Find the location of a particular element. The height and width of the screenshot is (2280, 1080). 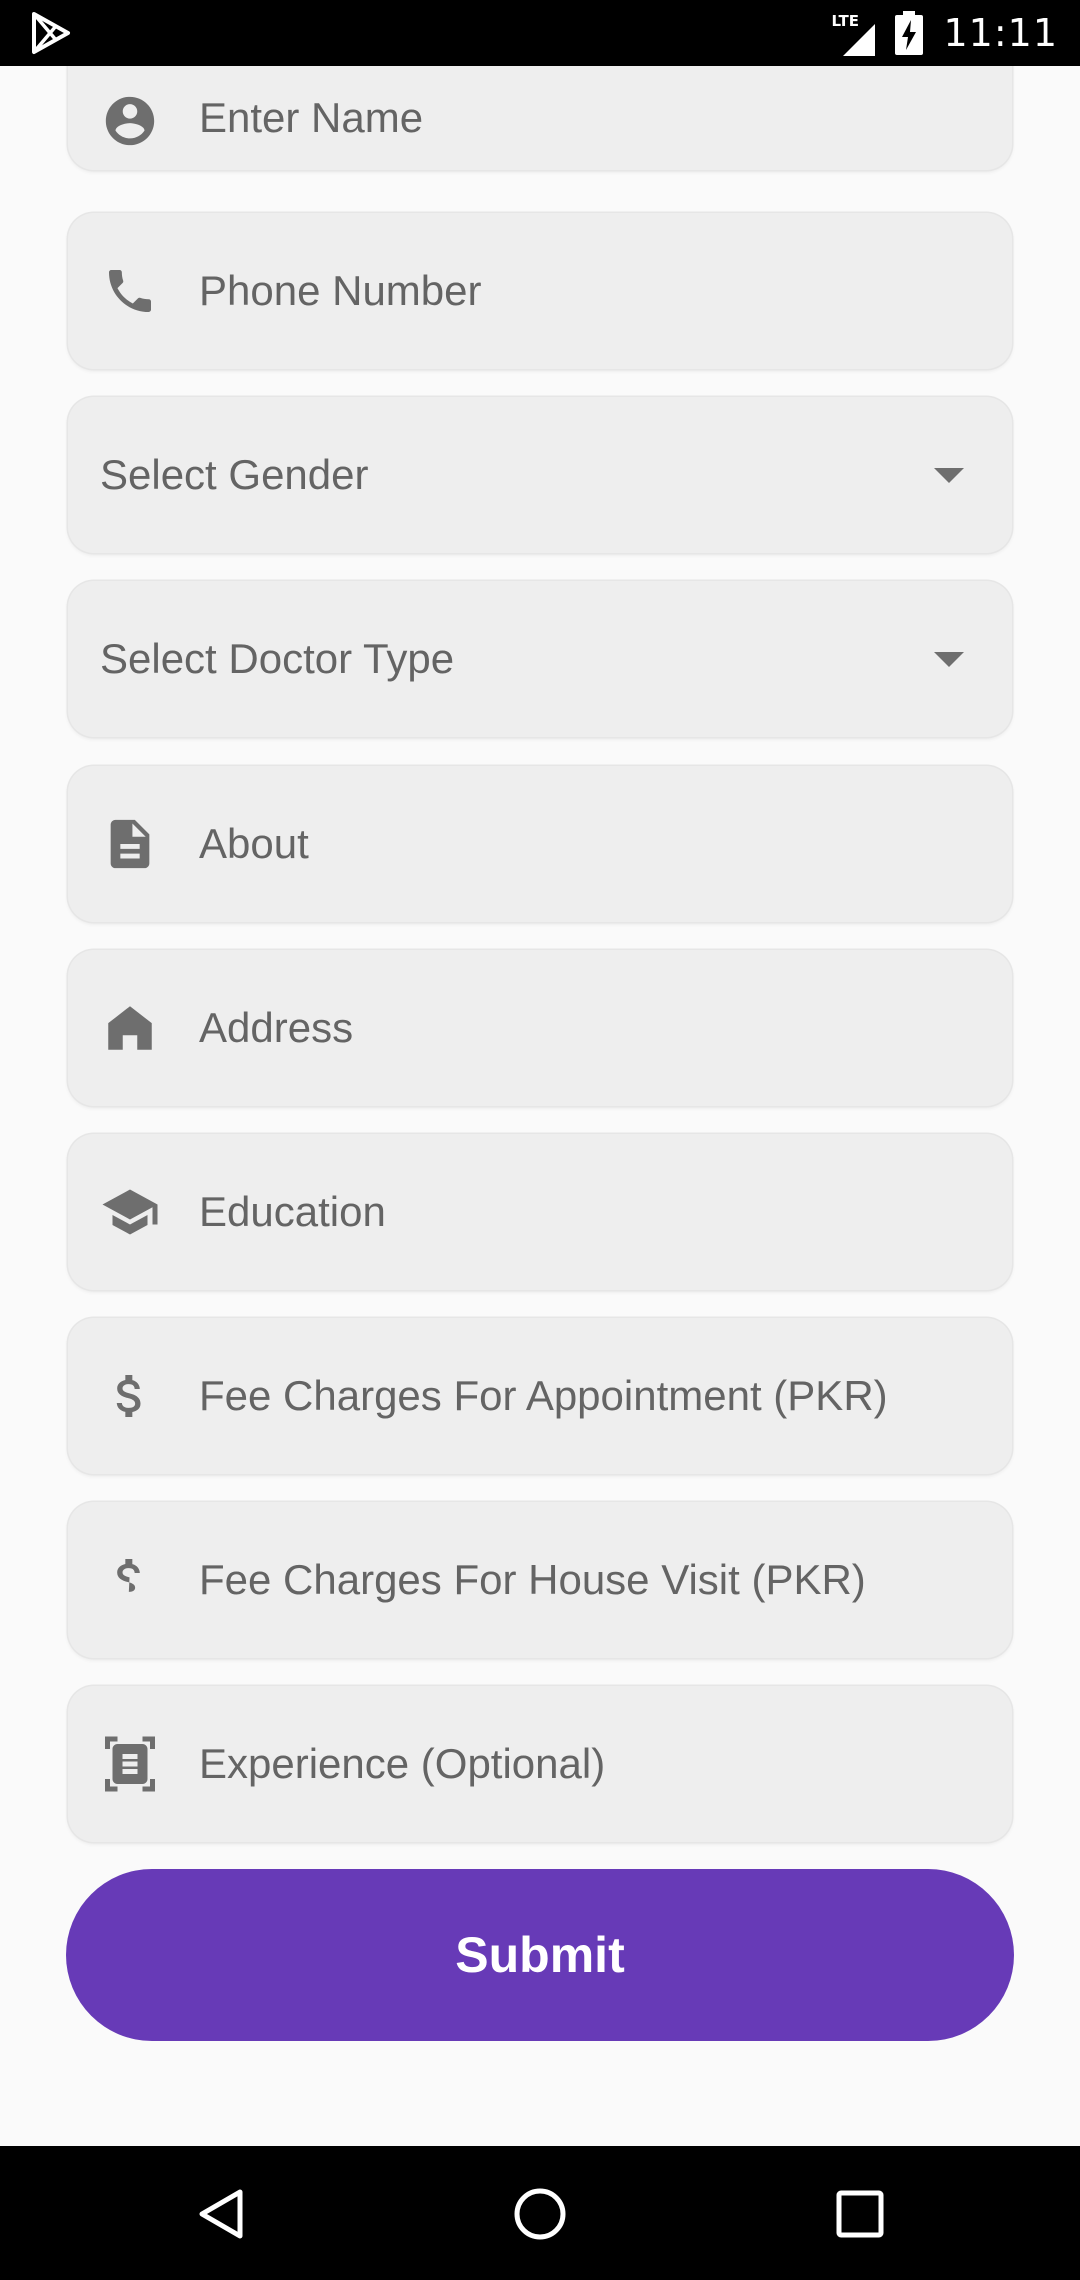

status-bar: LTE 11:11 is located at coordinates (540, 33).